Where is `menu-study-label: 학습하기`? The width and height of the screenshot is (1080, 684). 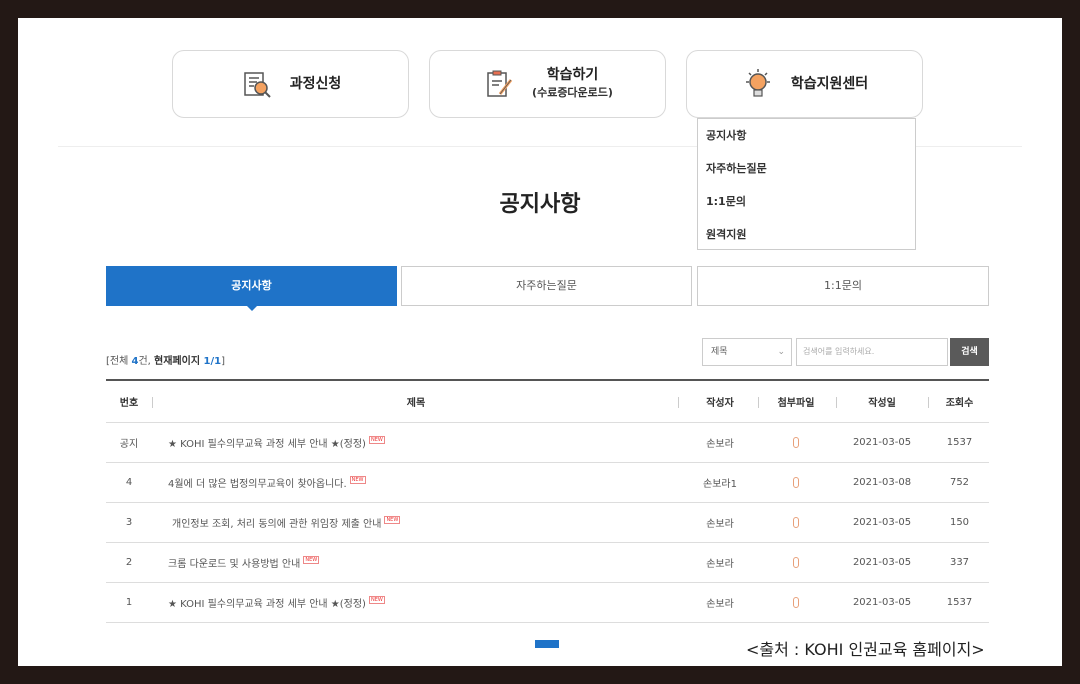
menu-study-label: 학습하기 is located at coordinates (572, 75).